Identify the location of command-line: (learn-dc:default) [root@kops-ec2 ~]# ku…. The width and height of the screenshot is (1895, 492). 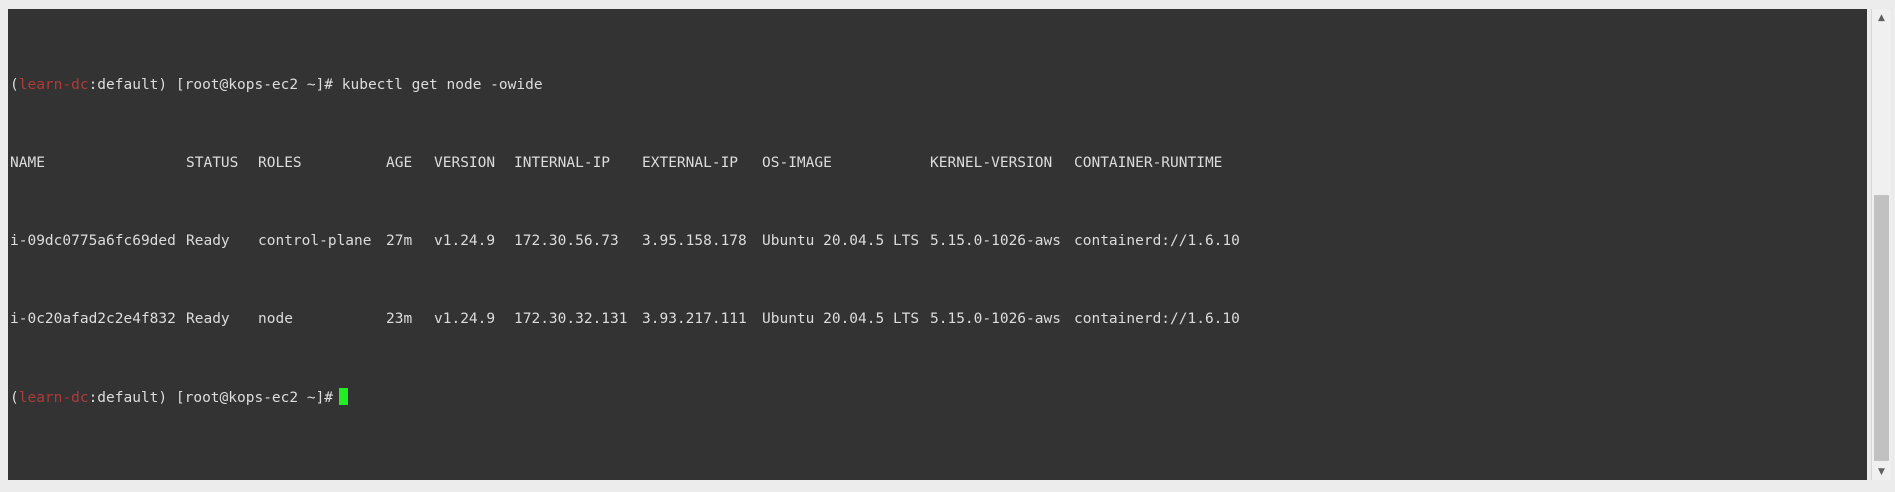
(276, 86).